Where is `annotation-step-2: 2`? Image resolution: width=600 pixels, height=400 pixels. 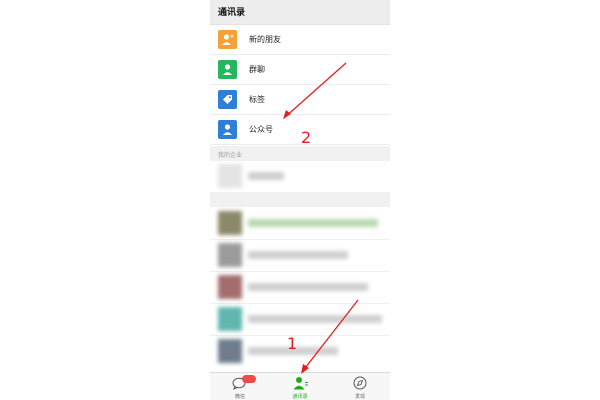 annotation-step-2: 2 is located at coordinates (306, 137).